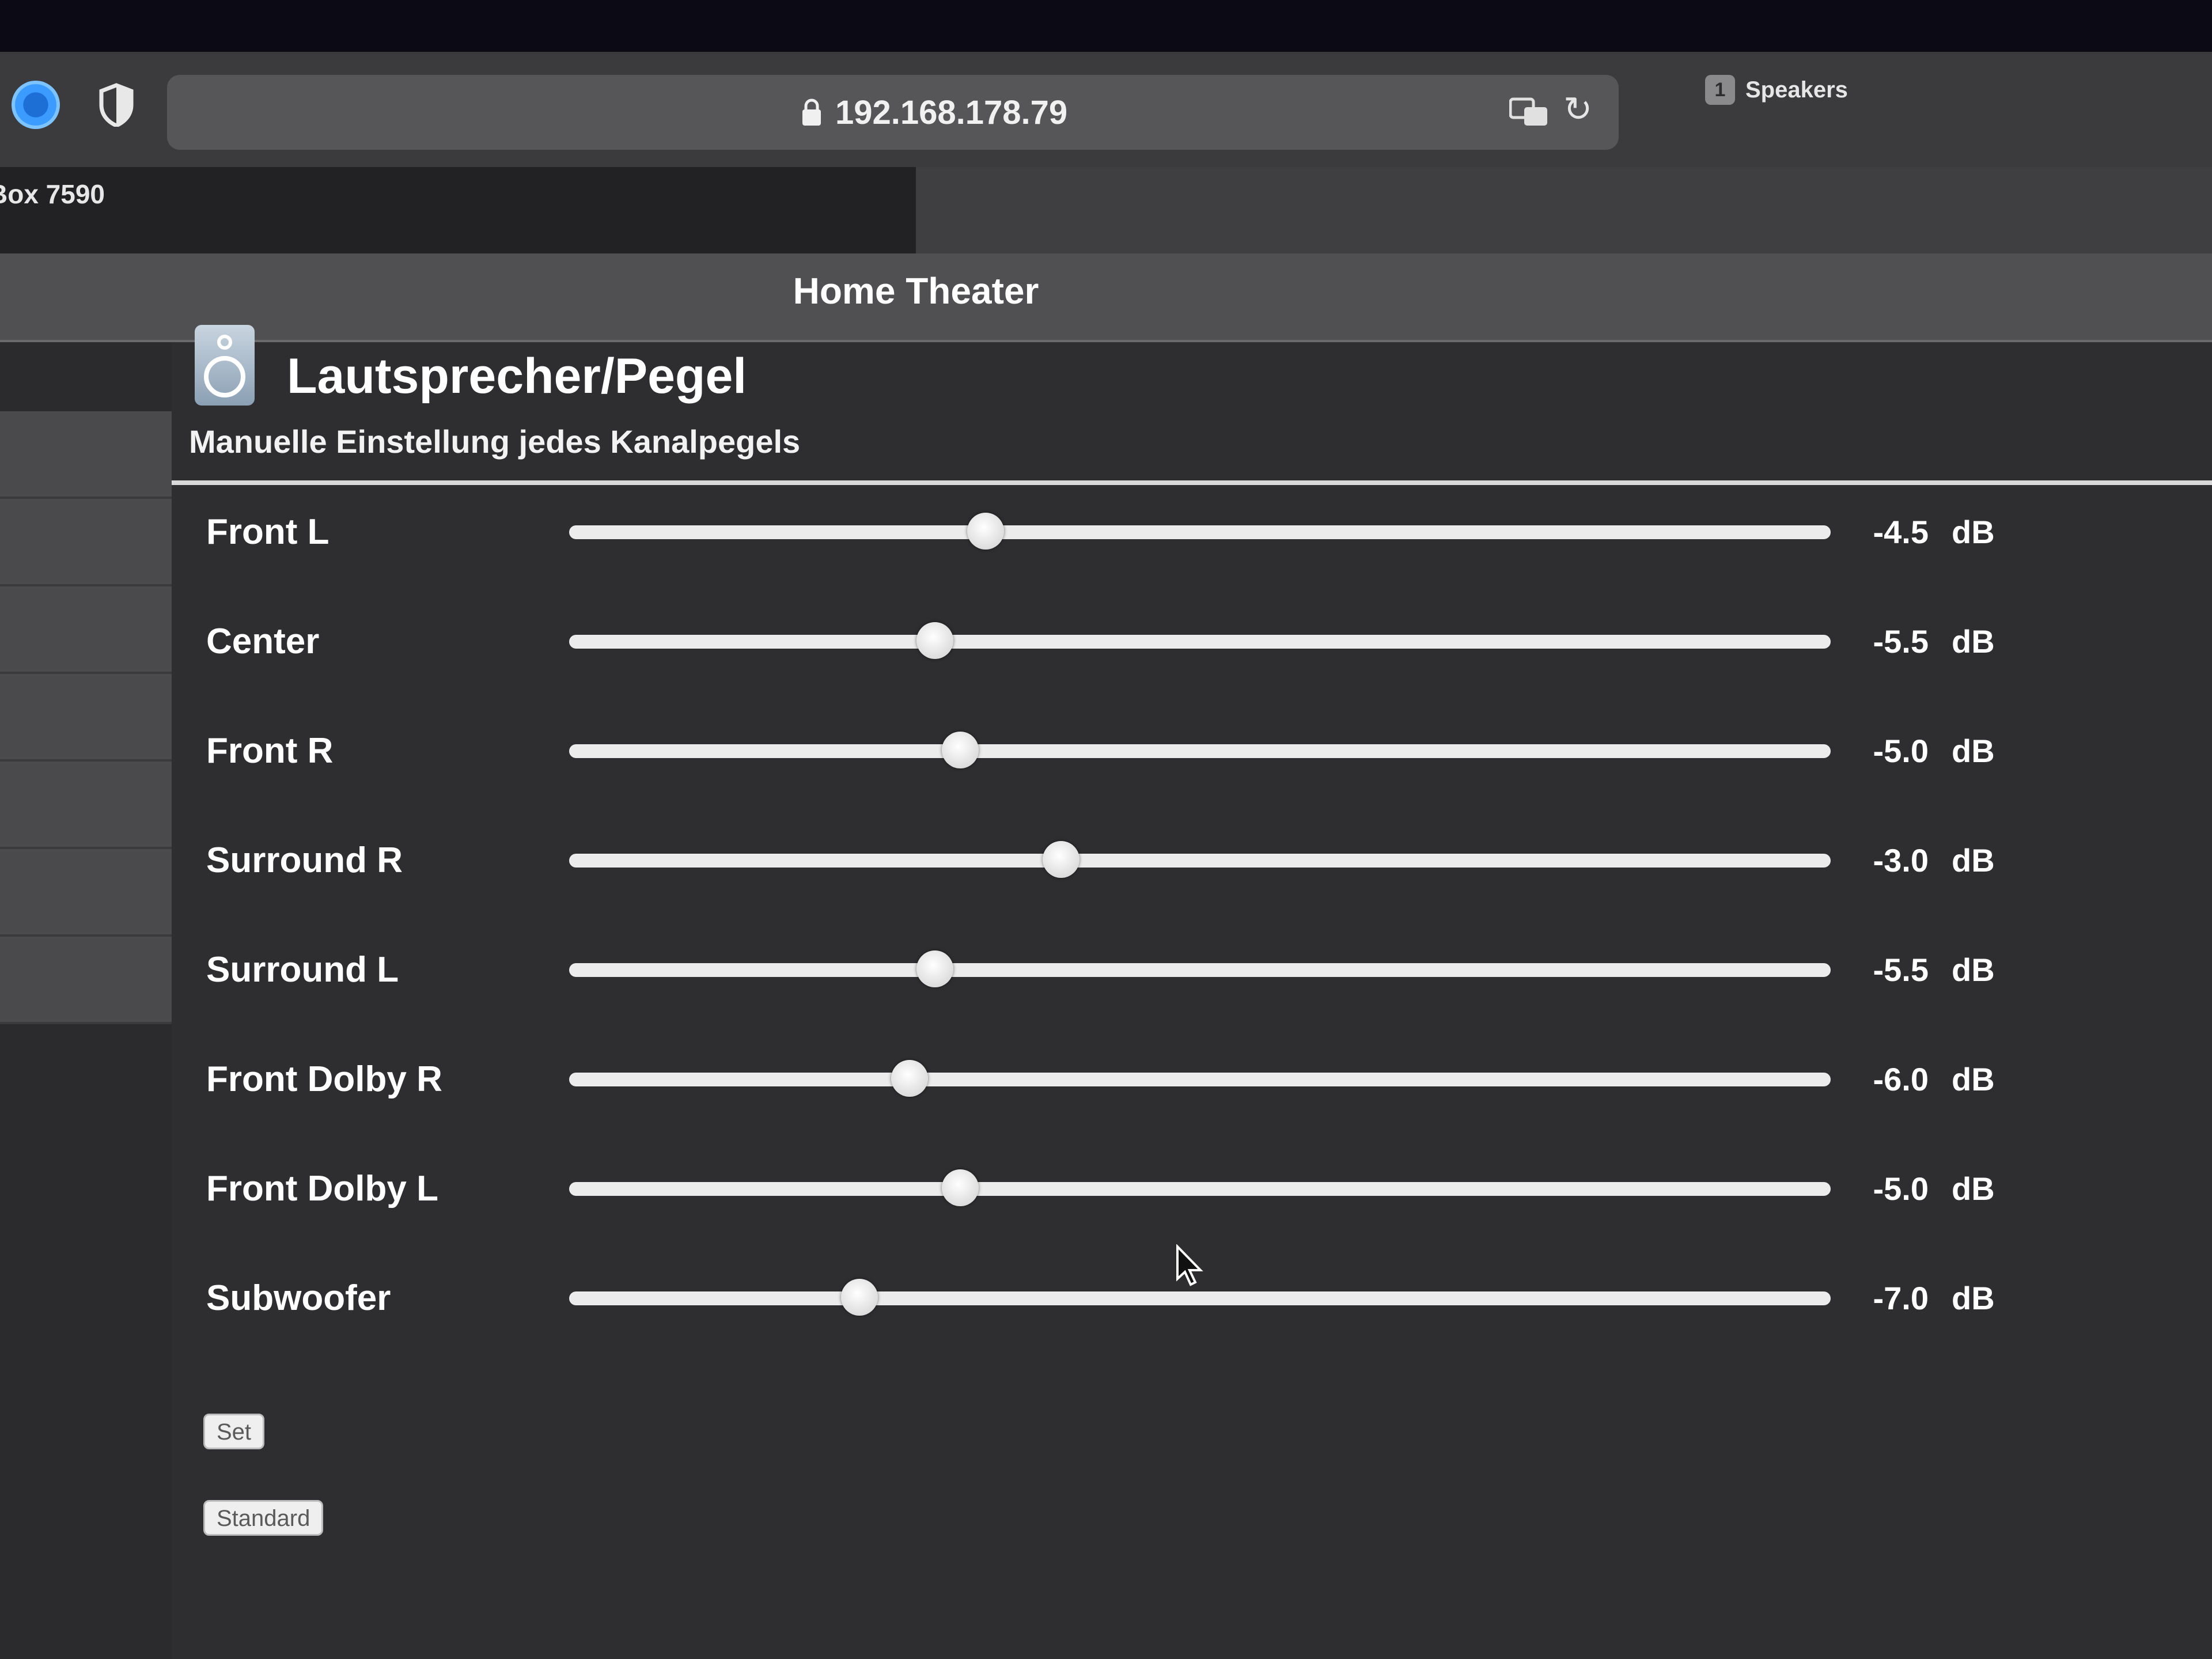 The image size is (2212, 1659). What do you see at coordinates (1106, 297) in the screenshot?
I see `page-header: Home Theater` at bounding box center [1106, 297].